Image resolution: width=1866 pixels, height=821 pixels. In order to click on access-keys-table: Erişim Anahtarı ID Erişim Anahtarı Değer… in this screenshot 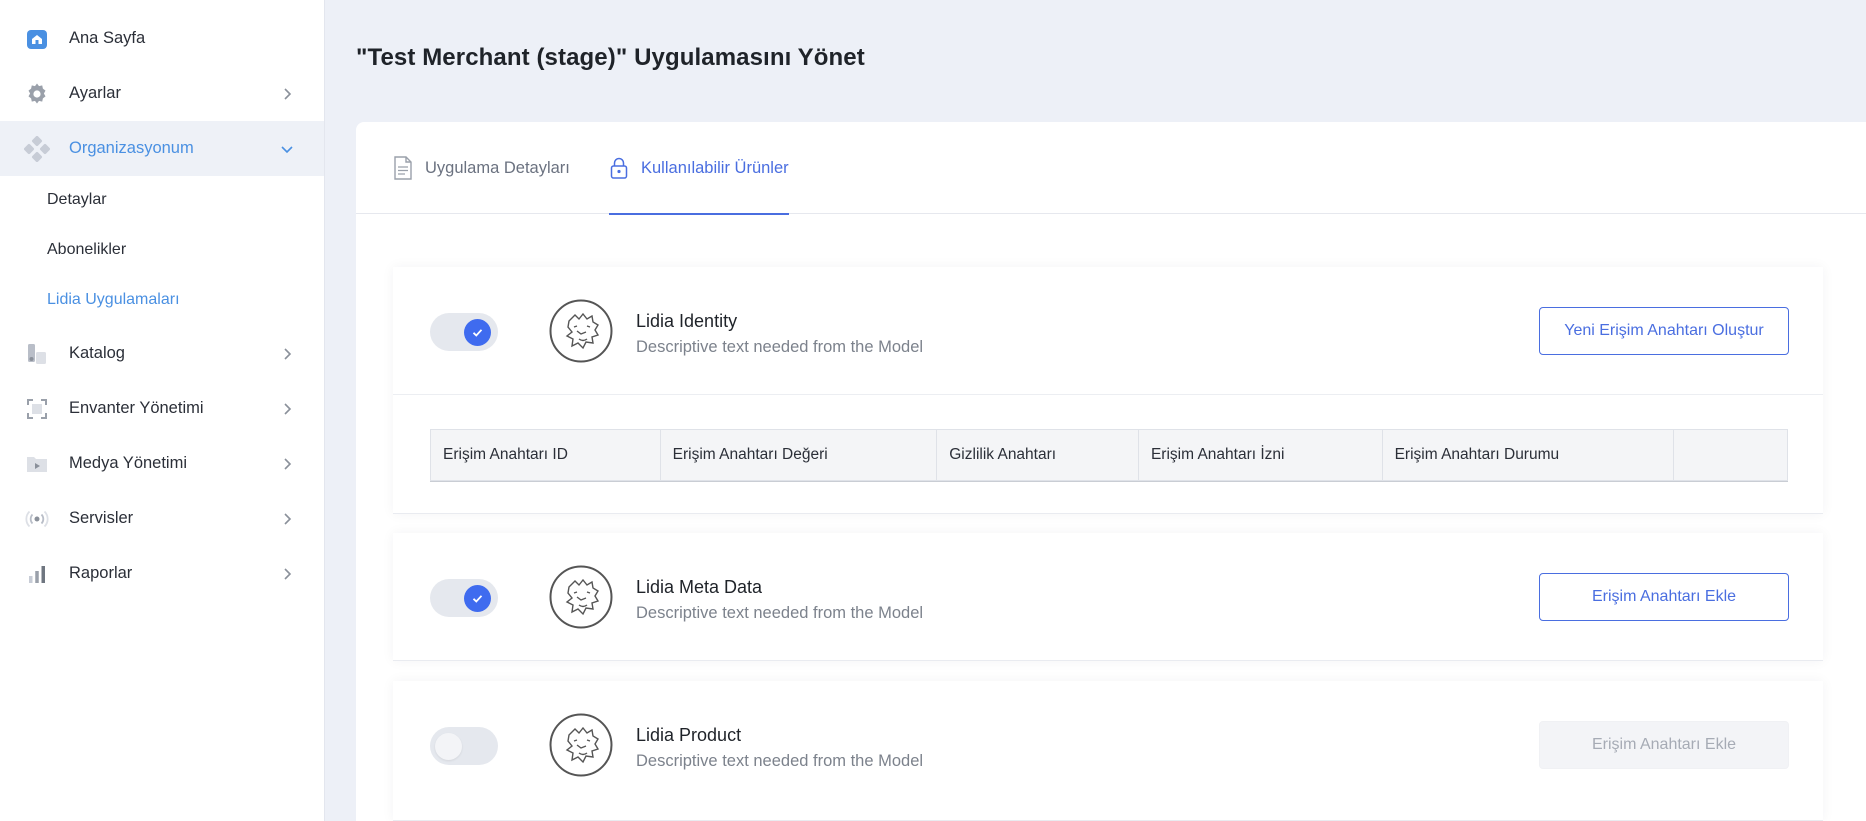, I will do `click(1109, 455)`.